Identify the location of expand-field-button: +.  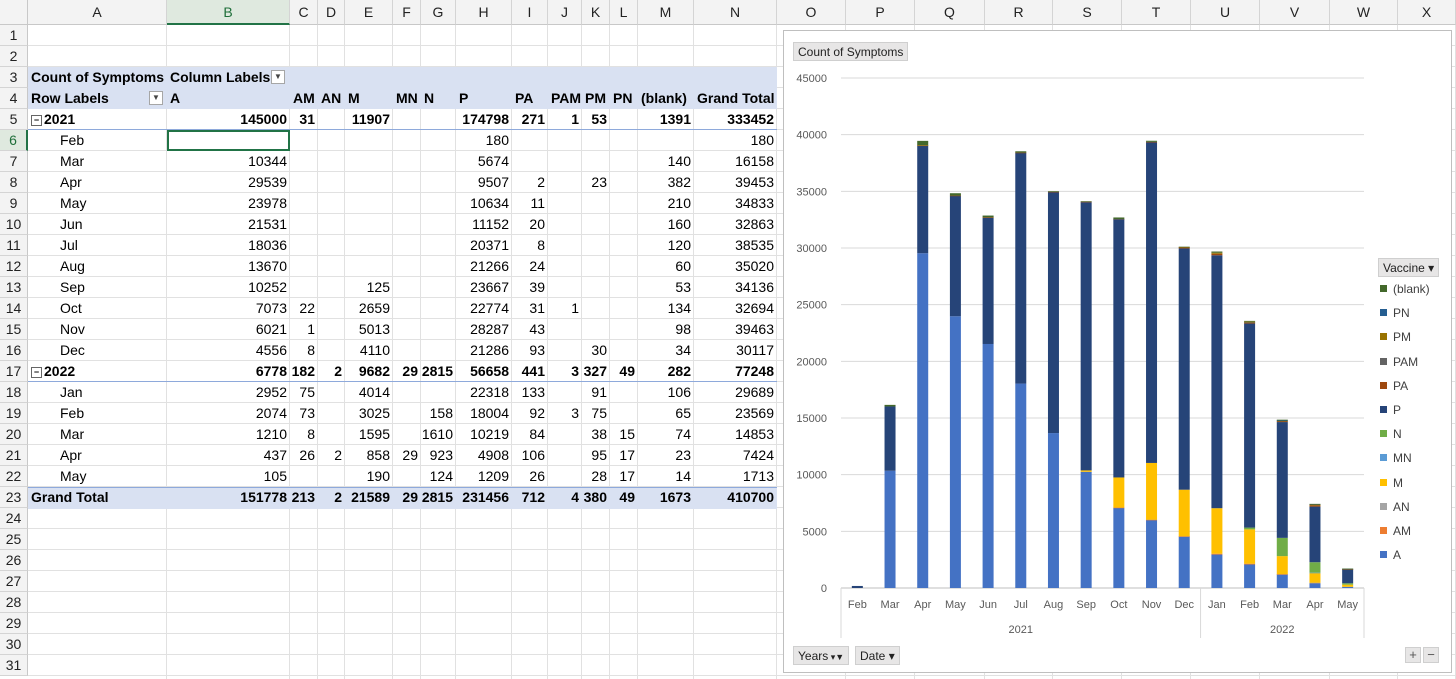
(1413, 655).